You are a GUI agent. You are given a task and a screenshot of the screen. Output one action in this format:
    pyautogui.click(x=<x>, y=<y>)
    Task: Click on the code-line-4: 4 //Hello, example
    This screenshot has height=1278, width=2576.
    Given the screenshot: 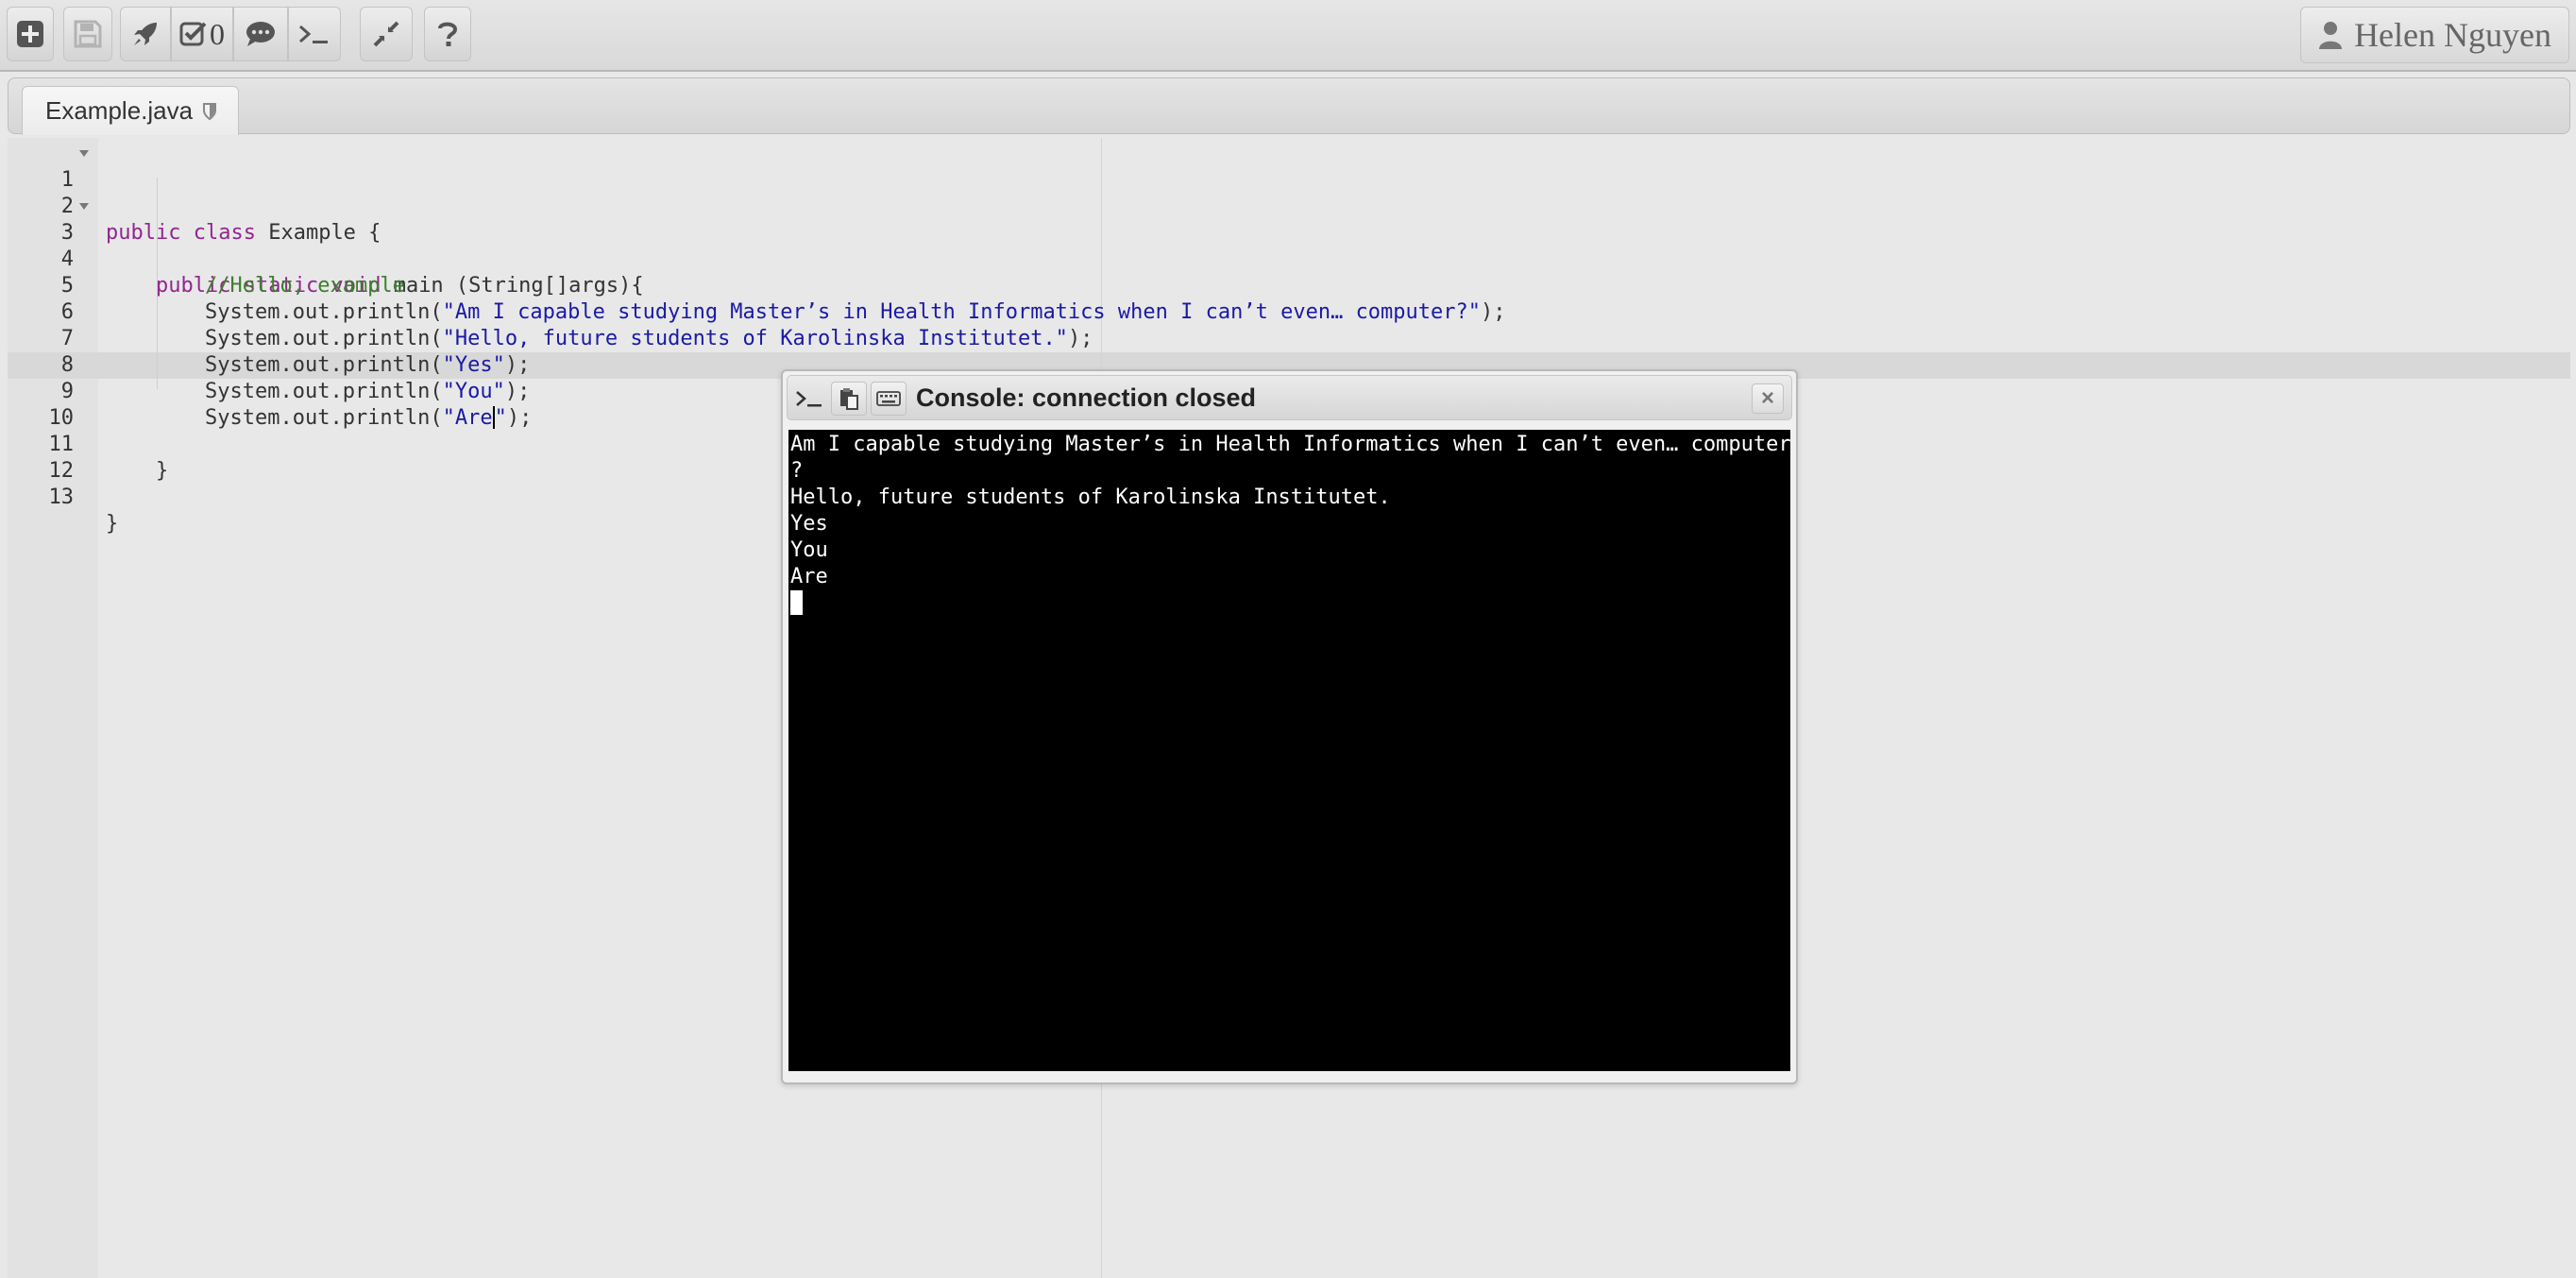 What is the action you would take?
    pyautogui.click(x=1289, y=259)
    